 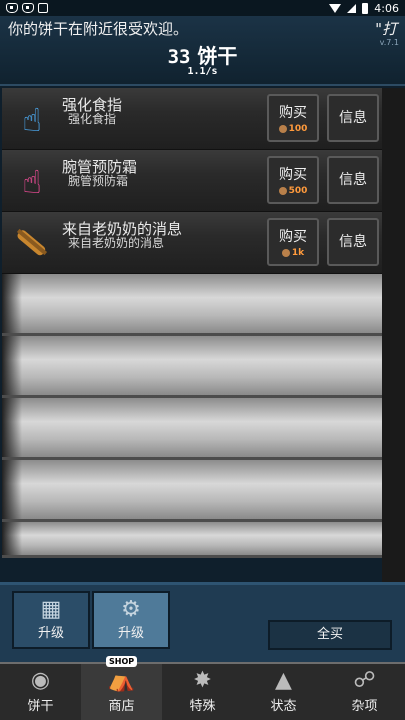 I want to click on bricks-icon: ▦, so click(x=51, y=609).